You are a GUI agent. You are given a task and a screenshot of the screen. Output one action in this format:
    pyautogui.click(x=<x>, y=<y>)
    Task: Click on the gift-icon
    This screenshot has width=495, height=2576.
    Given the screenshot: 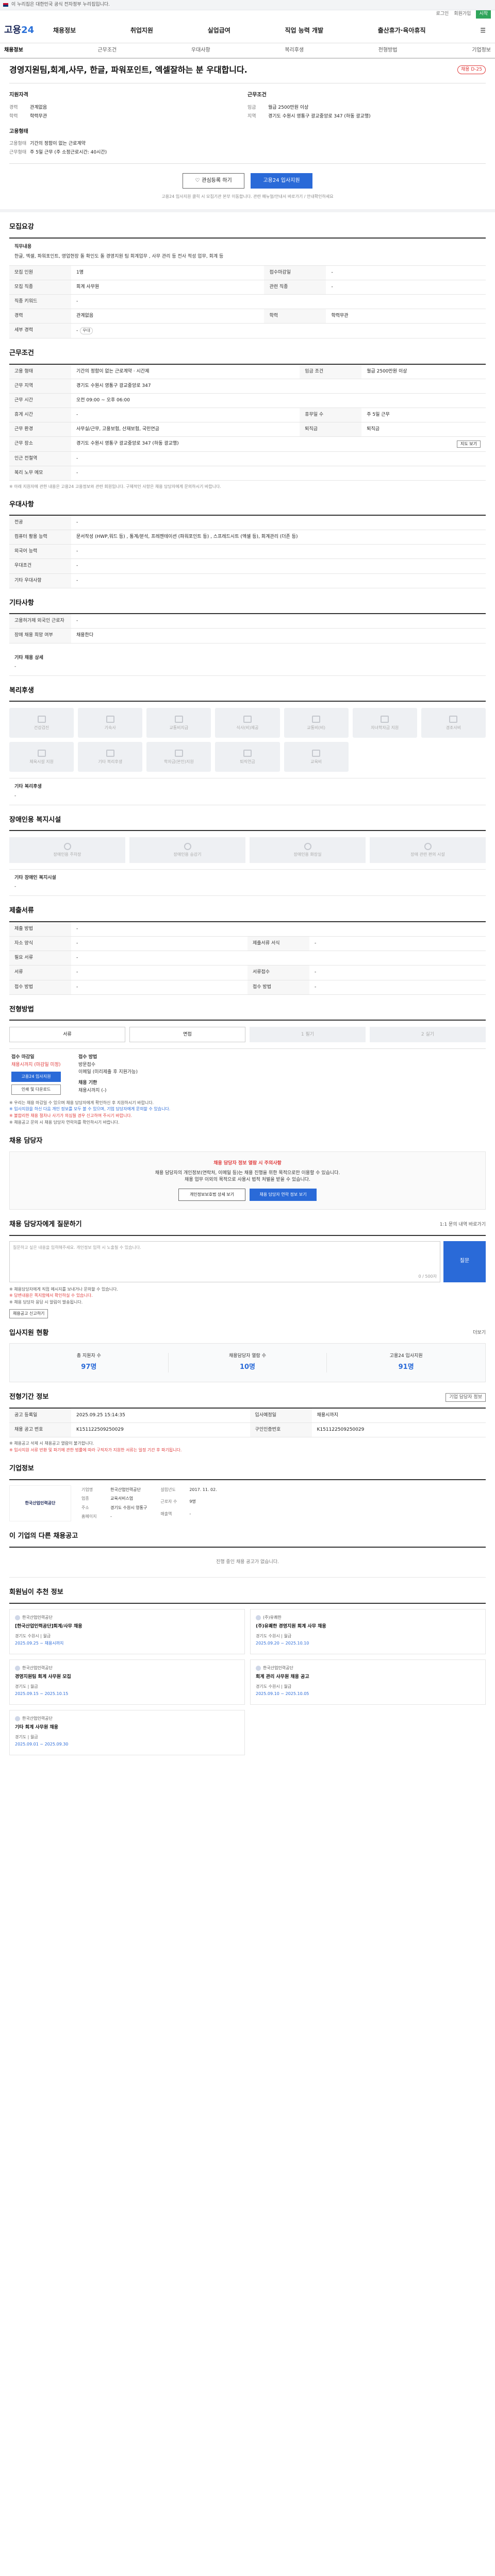 What is the action you would take?
    pyautogui.click(x=453, y=719)
    